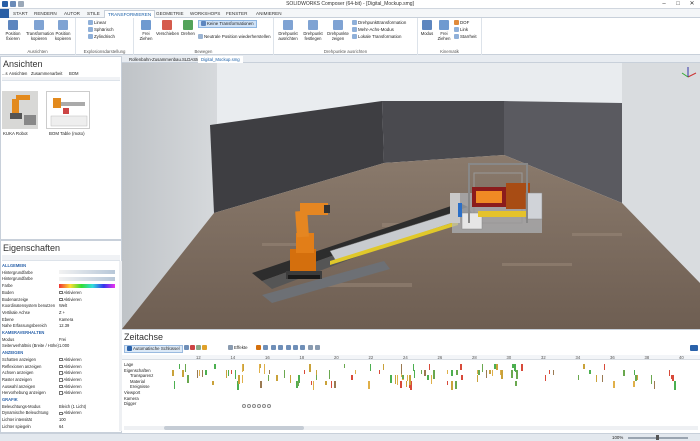 This screenshot has height=441, width=700. What do you see at coordinates (131, 398) in the screenshot?
I see `timeline-track-label: Kamera` at bounding box center [131, 398].